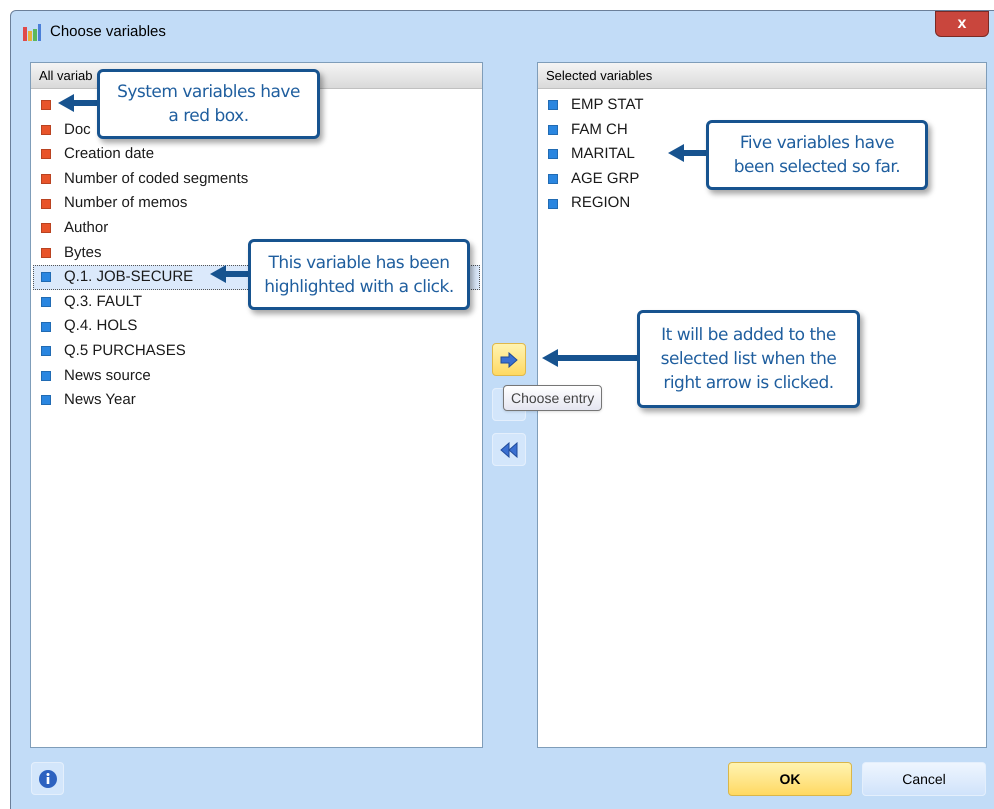 This screenshot has width=994, height=809. What do you see at coordinates (599, 130) in the screenshot?
I see `variable-label: FAM CH` at bounding box center [599, 130].